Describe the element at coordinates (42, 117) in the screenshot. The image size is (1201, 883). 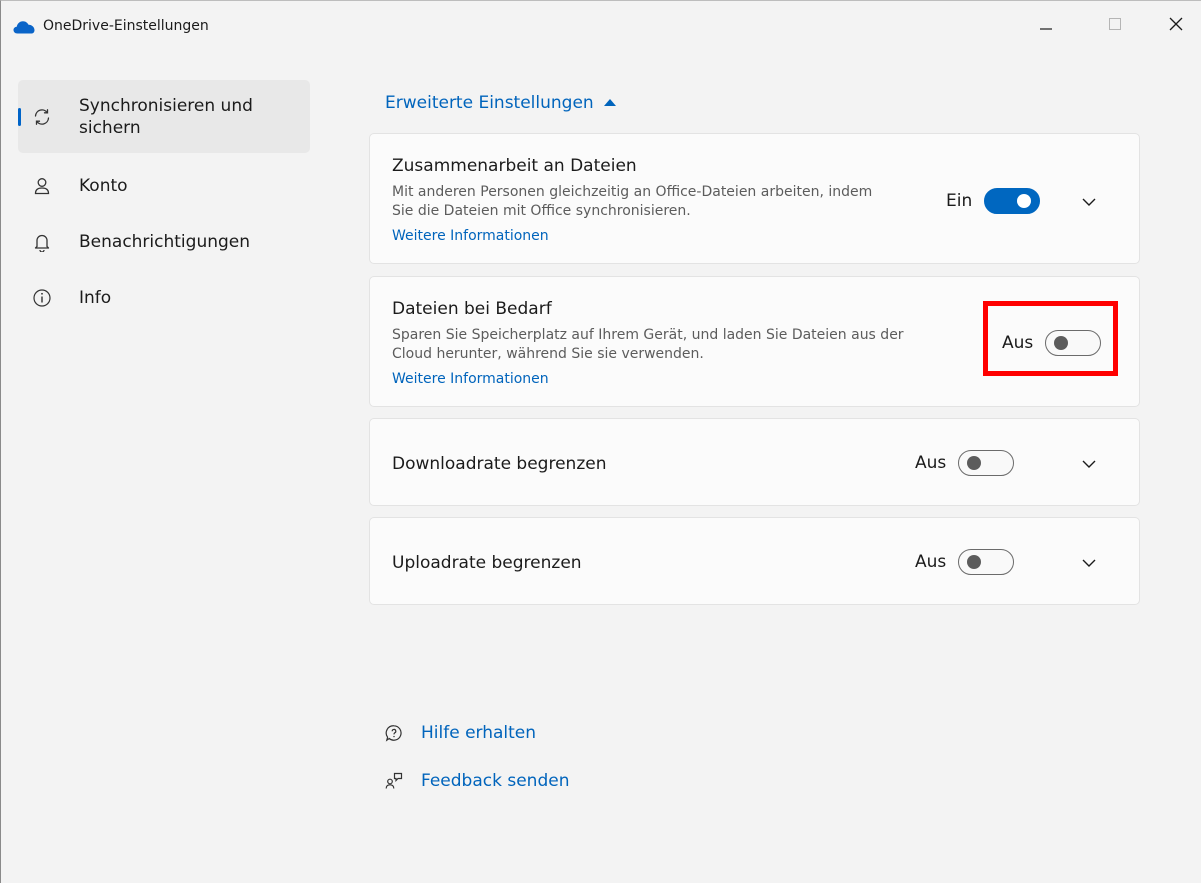
I see `sync-icon` at that location.